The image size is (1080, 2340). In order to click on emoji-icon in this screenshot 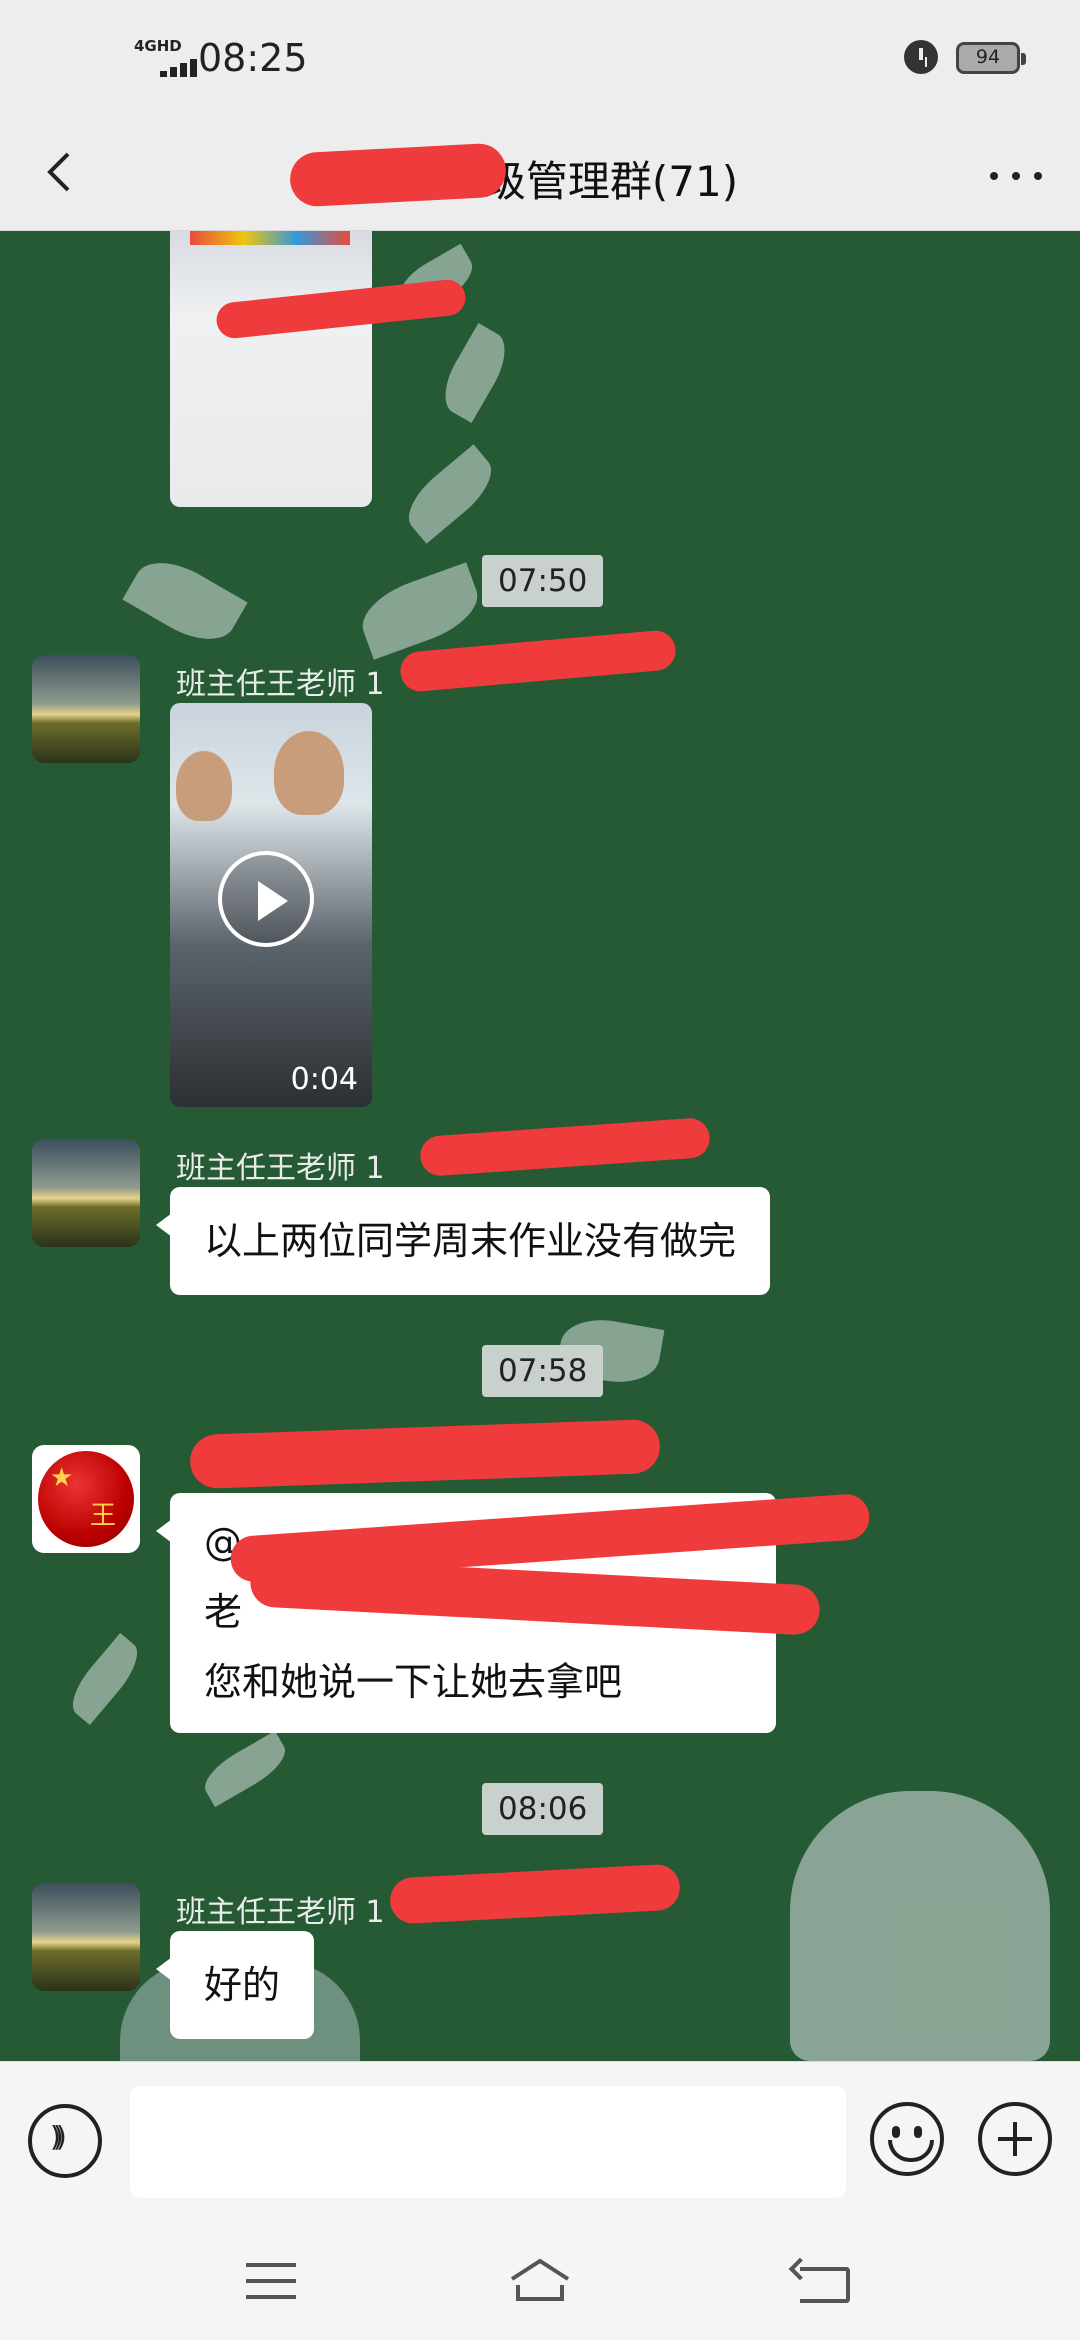, I will do `click(907, 2139)`.